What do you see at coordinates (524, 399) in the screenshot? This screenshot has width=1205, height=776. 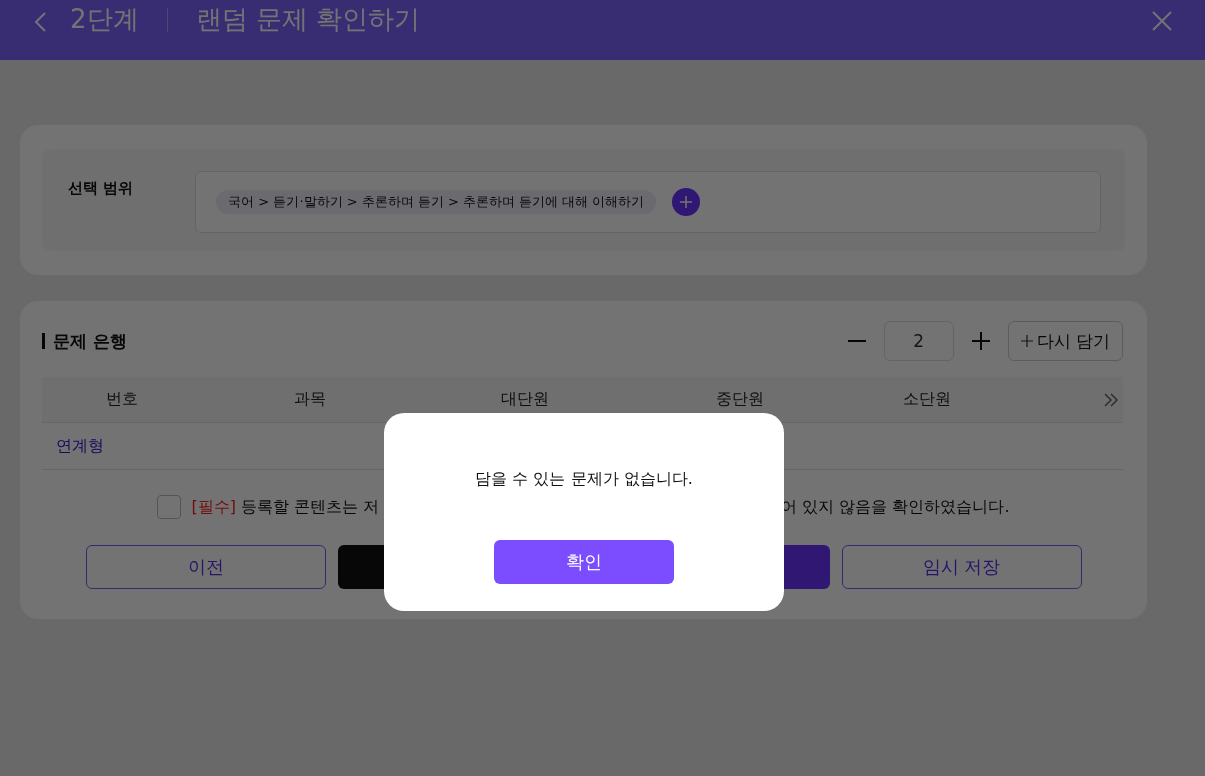 I see `column-header: 대단원` at bounding box center [524, 399].